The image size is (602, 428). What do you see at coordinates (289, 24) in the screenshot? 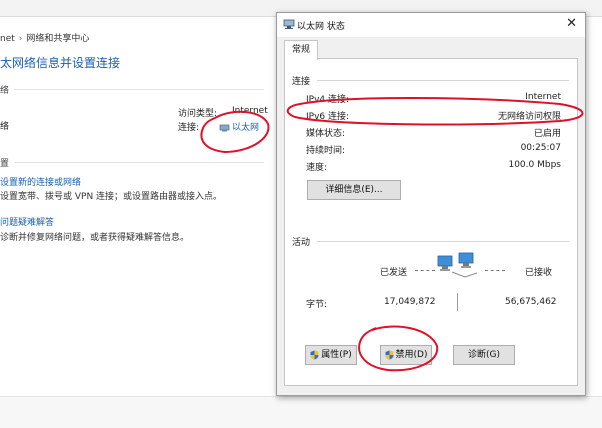
I see `network-adapter-icon` at bounding box center [289, 24].